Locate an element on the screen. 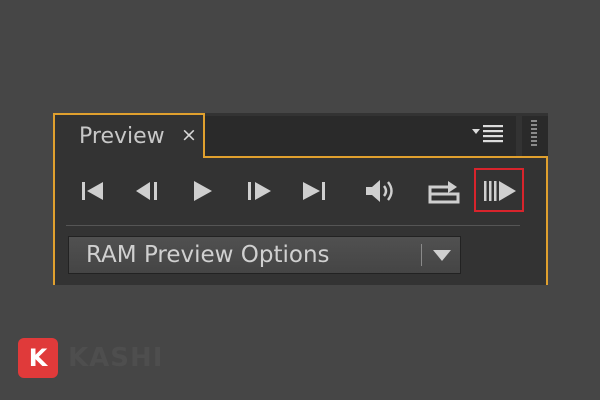 This screenshot has width=600, height=400. ram-preview-highlight is located at coordinates (499, 190).